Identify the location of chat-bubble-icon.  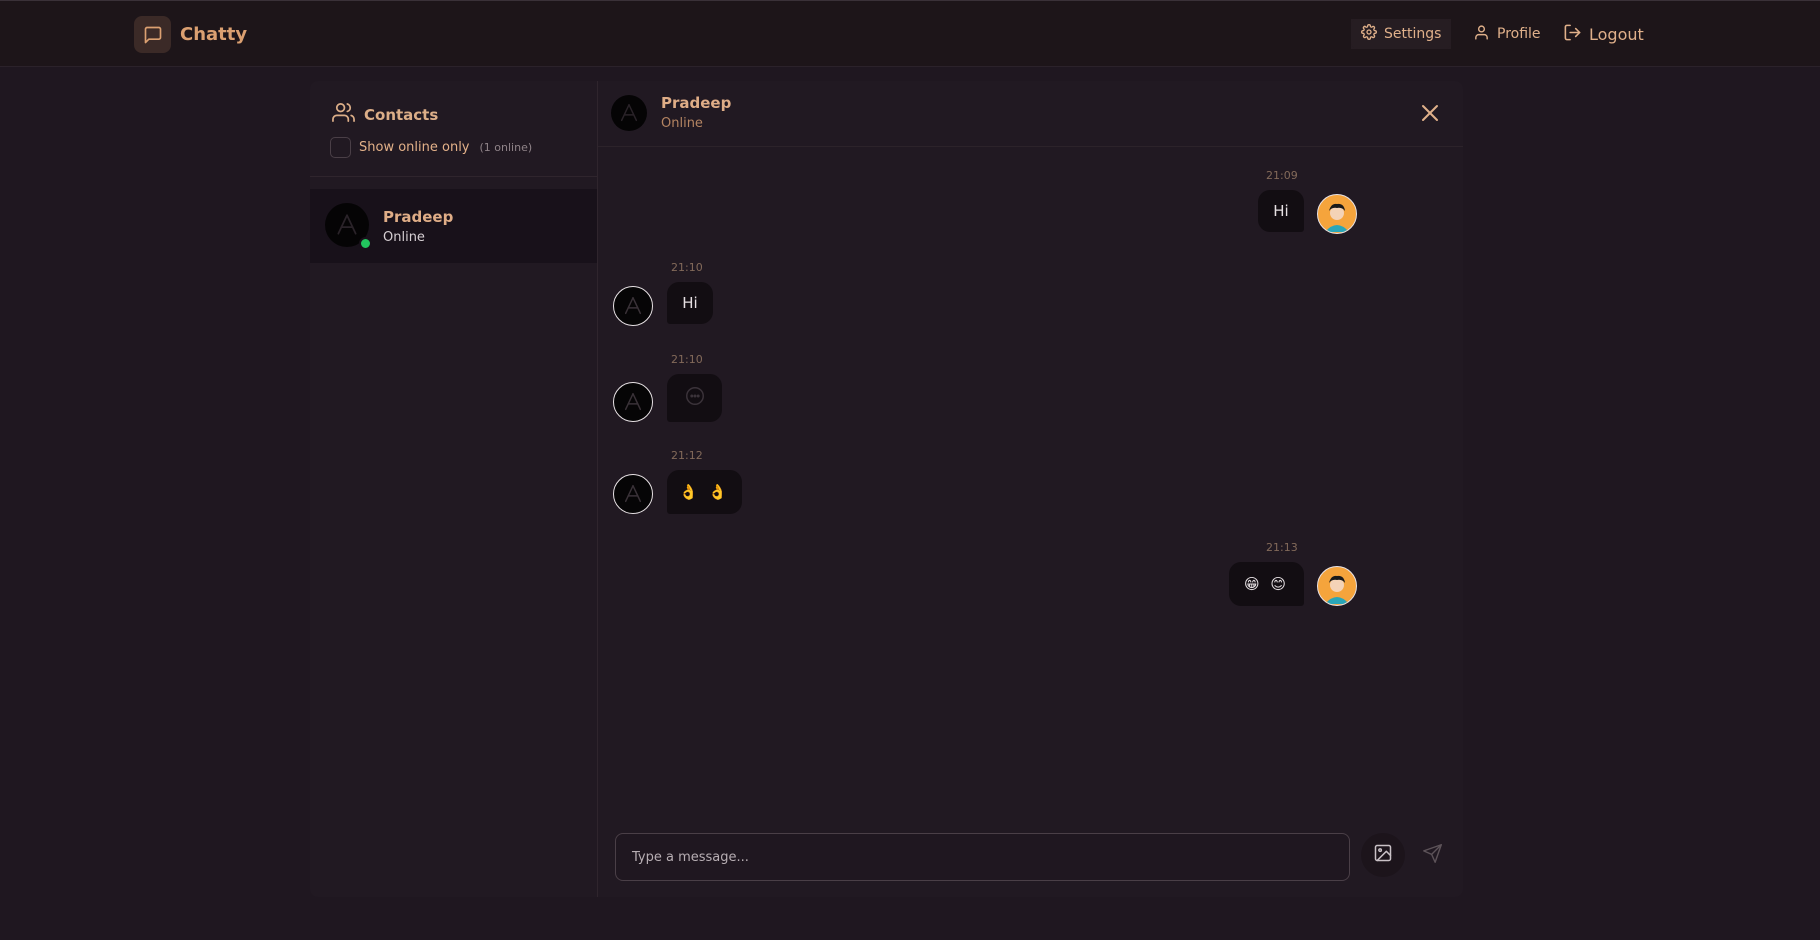
(695, 398).